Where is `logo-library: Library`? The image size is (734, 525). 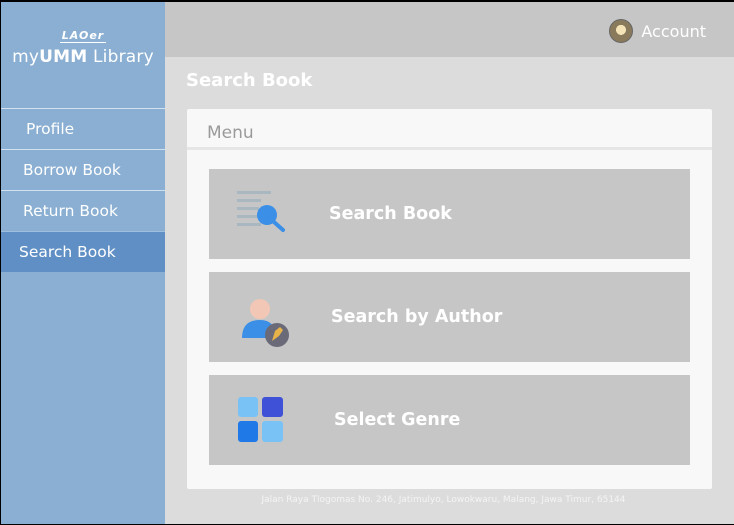
logo-library: Library is located at coordinates (123, 57).